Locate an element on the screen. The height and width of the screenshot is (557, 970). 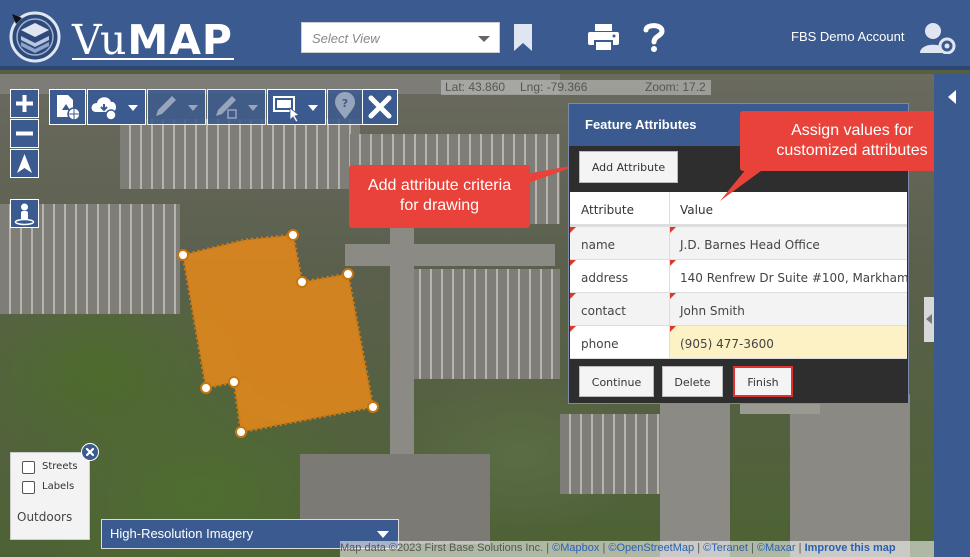
draw-button is located at coordinates (176, 107).